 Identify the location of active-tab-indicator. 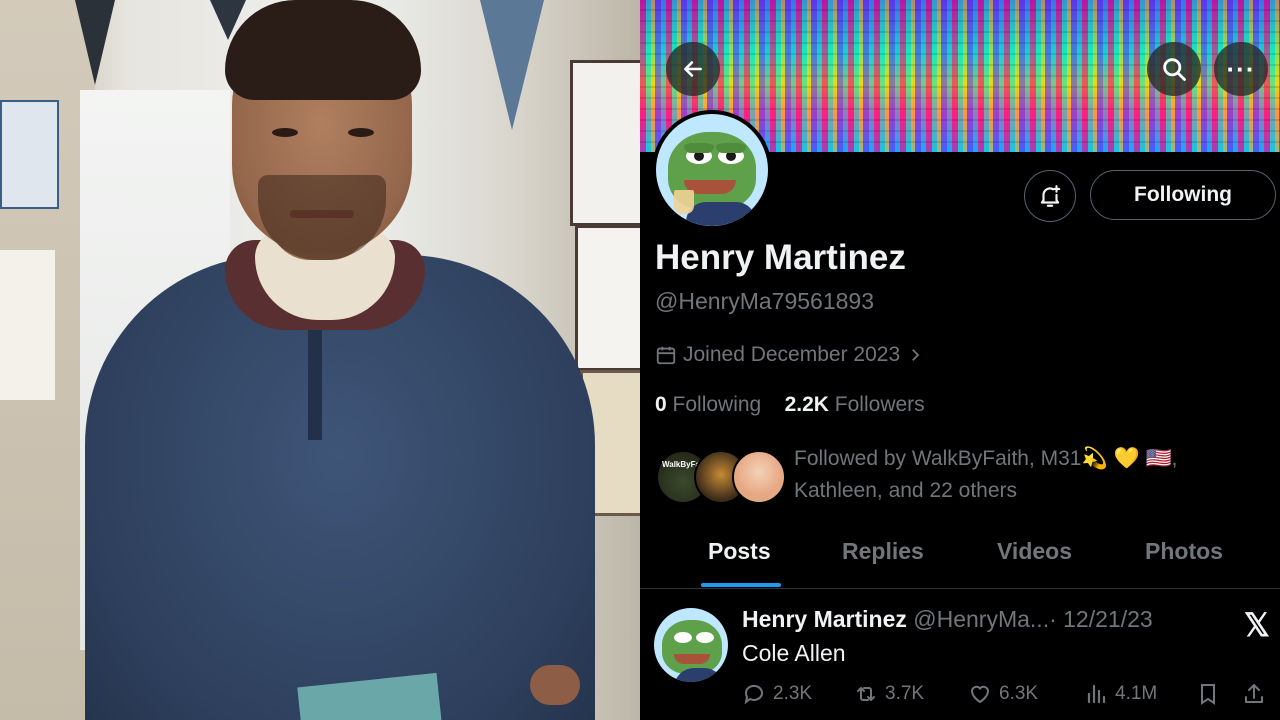
(741, 585).